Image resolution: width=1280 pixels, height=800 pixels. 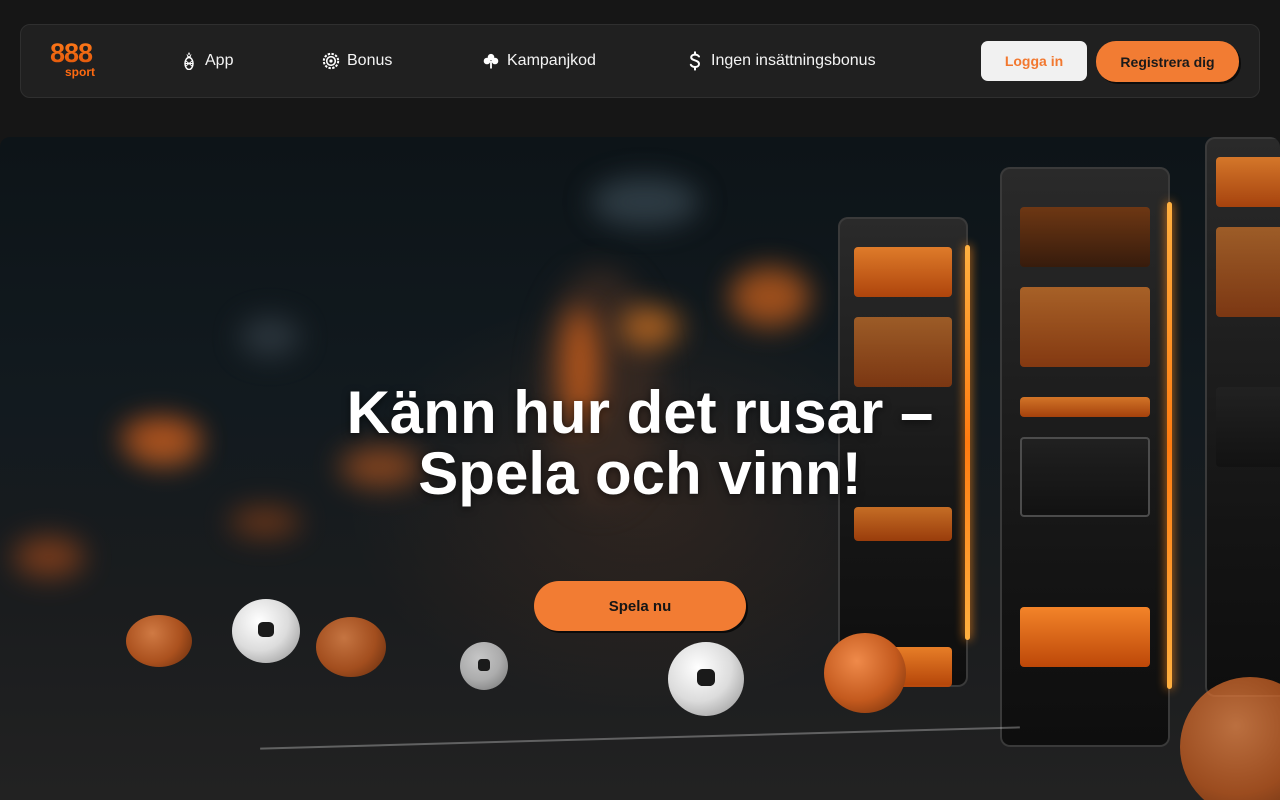 What do you see at coordinates (1034, 61) in the screenshot?
I see `login-button: Logga in` at bounding box center [1034, 61].